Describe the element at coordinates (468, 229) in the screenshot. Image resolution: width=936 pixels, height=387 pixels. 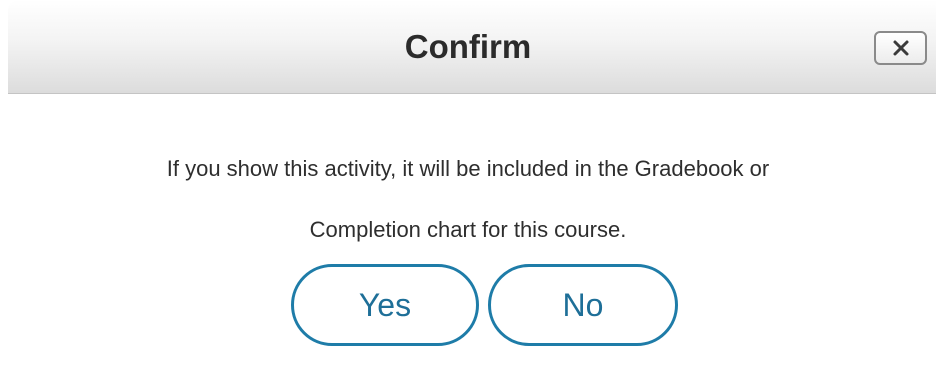
I see `message-line-2: Completion chart for this course.` at that location.